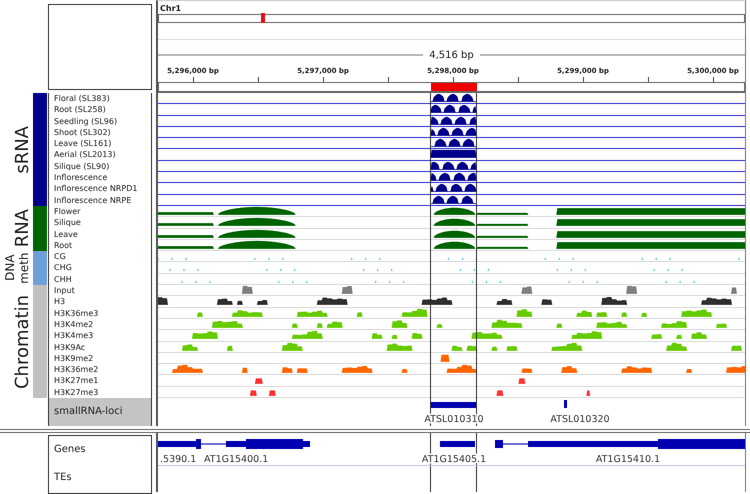 The image size is (750, 494). Describe the element at coordinates (100, 98) in the screenshot. I see `track-name: Floral (SL383)` at that location.